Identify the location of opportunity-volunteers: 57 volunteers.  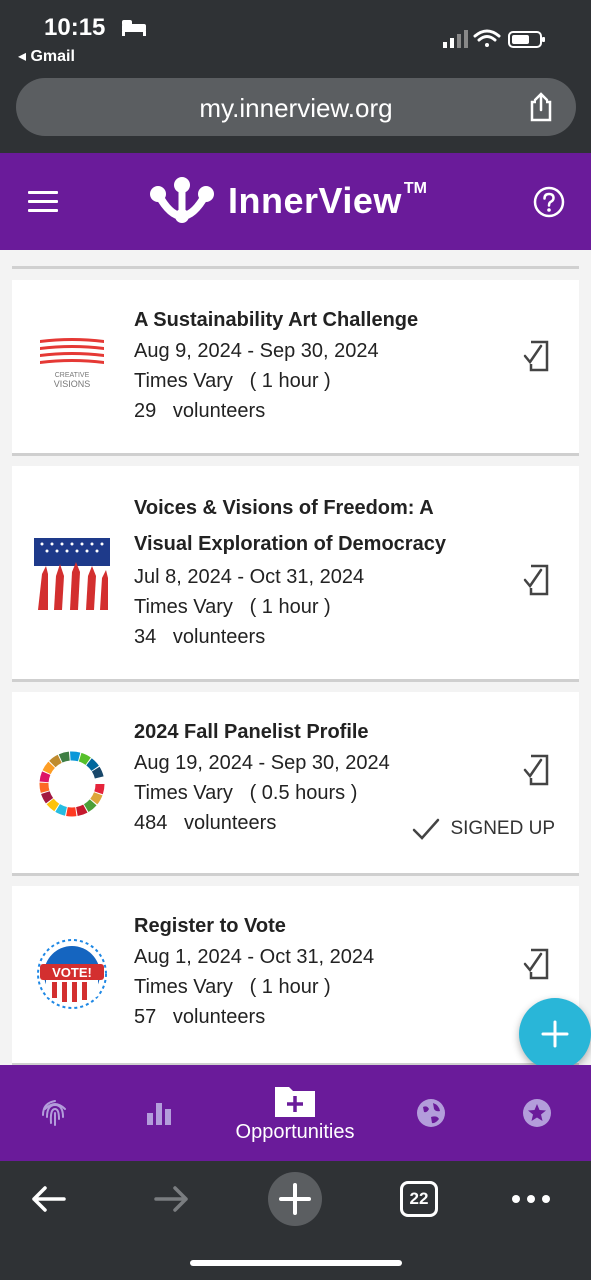
(200, 1017).